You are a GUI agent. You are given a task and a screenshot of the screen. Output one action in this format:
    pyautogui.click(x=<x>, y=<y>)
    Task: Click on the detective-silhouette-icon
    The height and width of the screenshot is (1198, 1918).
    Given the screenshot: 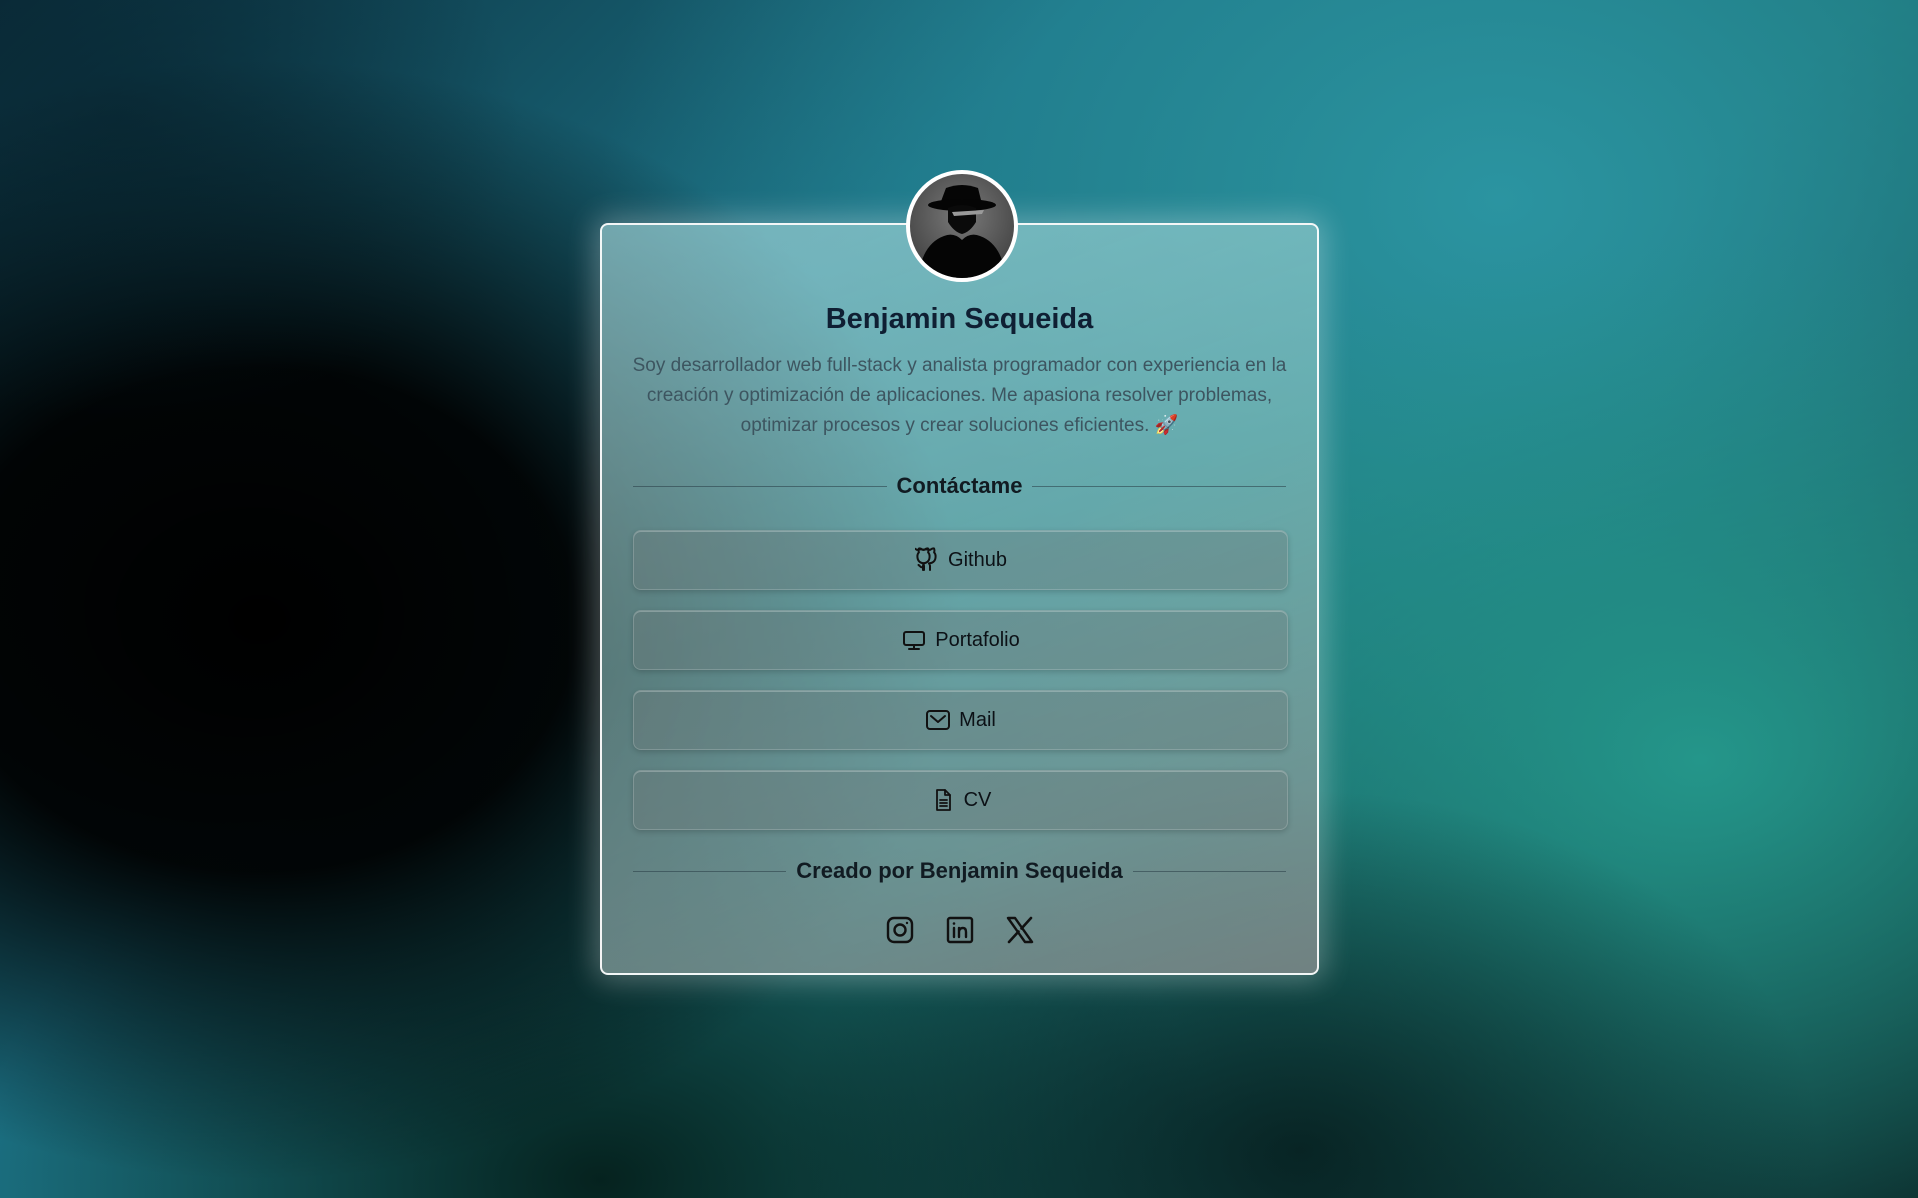 What is the action you would take?
    pyautogui.click(x=962, y=231)
    